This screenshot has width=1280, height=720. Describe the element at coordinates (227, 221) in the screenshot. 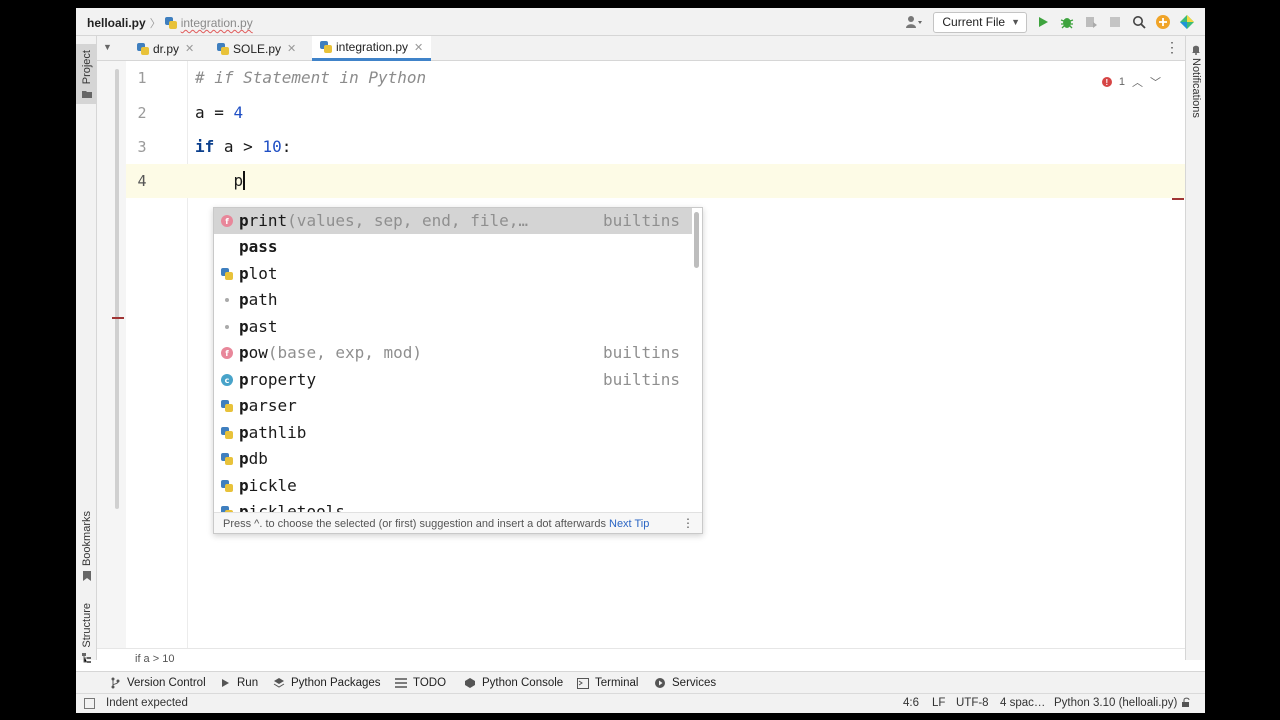

I see `function-icon: f` at that location.